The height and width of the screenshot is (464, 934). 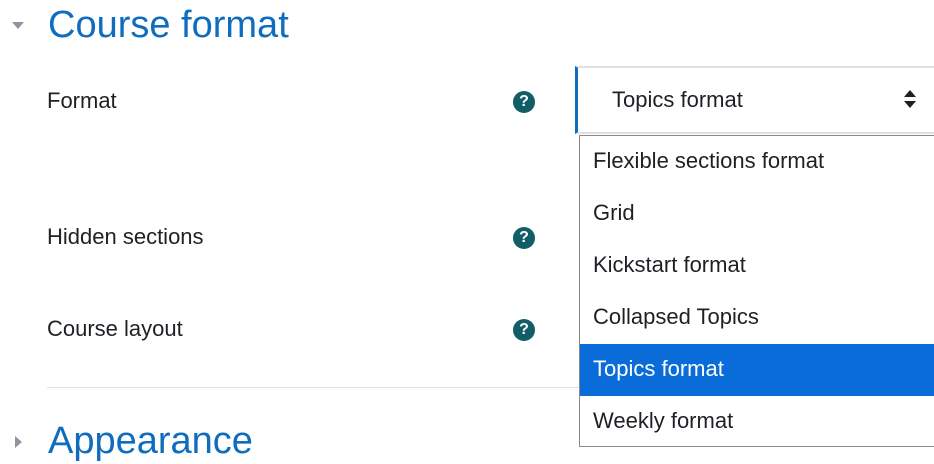 I want to click on expand-caret-right-icon, so click(x=18, y=442).